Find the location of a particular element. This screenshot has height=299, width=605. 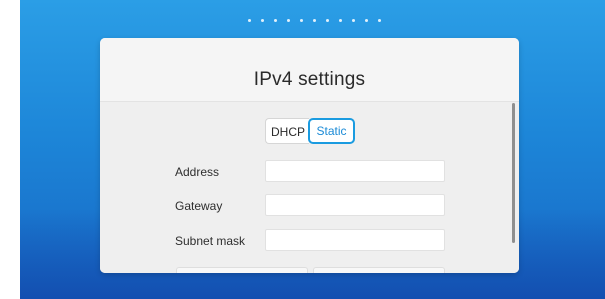

ip-mode-toggle: DHCP Static is located at coordinates (310, 131).